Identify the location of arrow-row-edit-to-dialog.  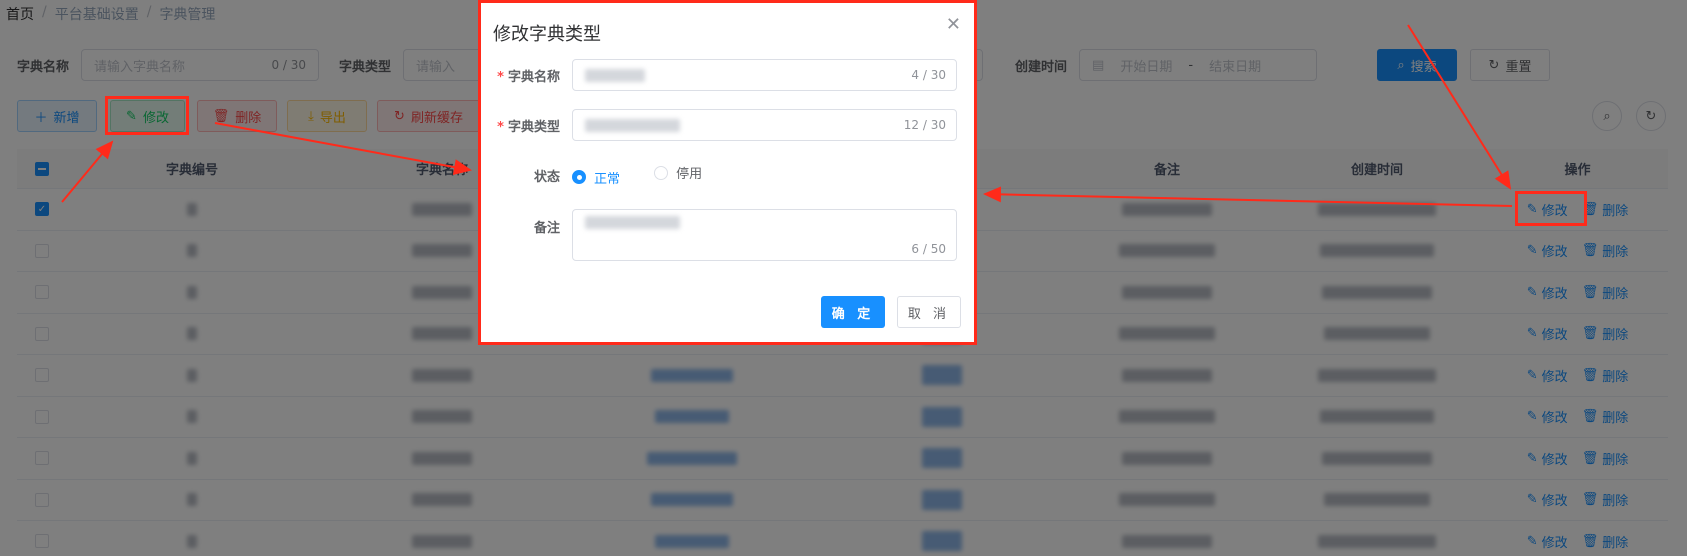
(1248, 196).